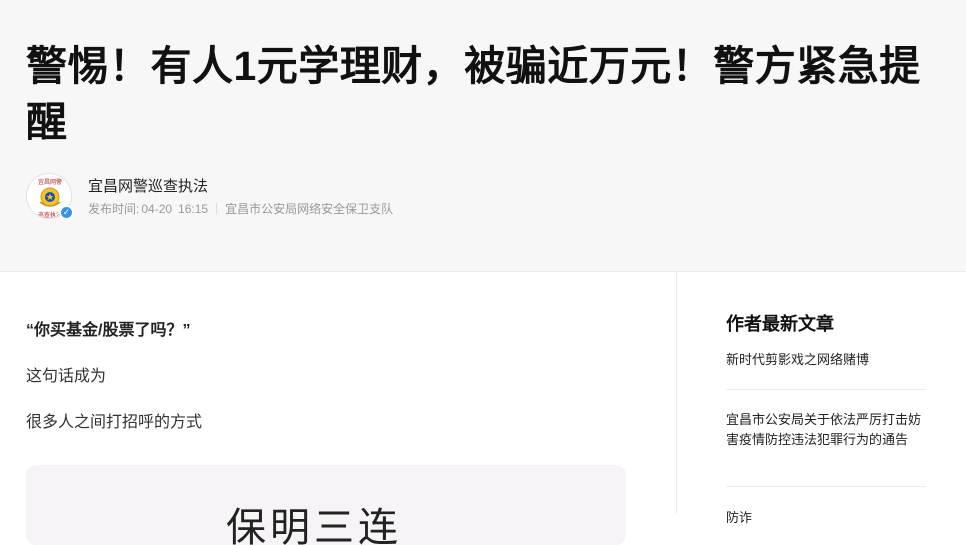 This screenshot has width=966, height=545. I want to click on verified-check-icon: ✓, so click(66, 212).